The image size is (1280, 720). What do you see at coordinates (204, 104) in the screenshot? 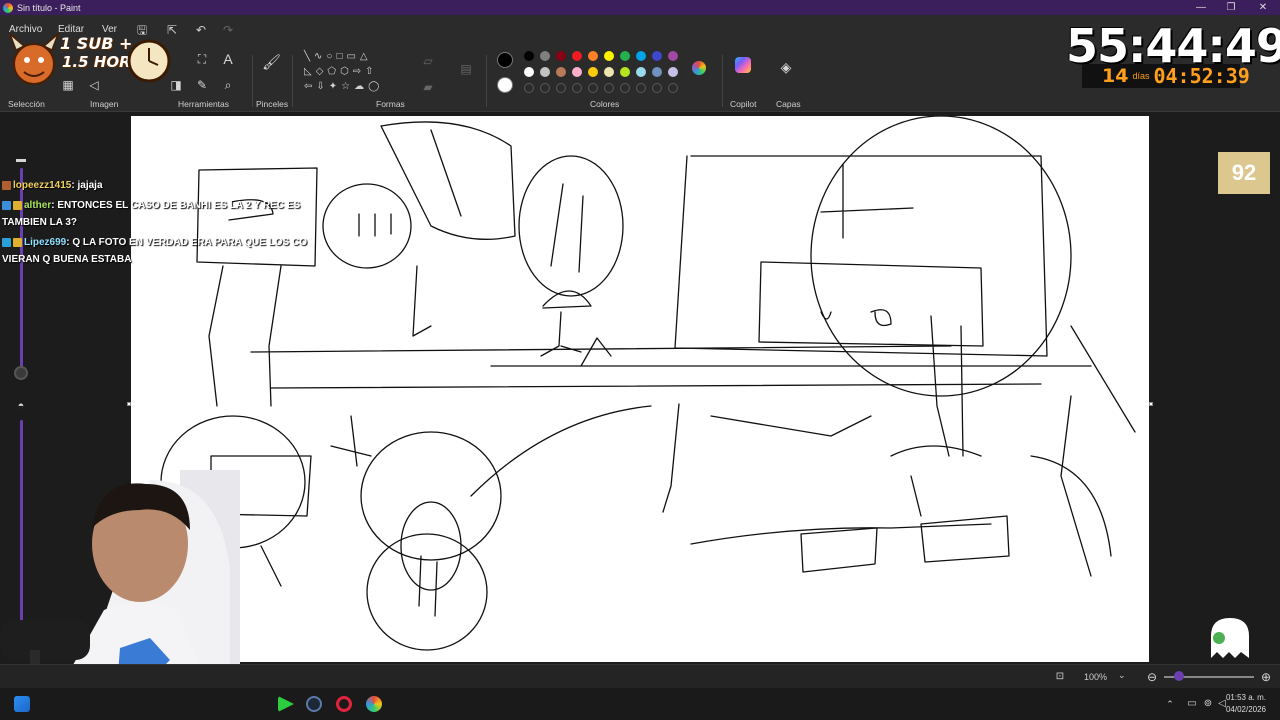
I see `group-label-tools: Herramientas` at bounding box center [204, 104].